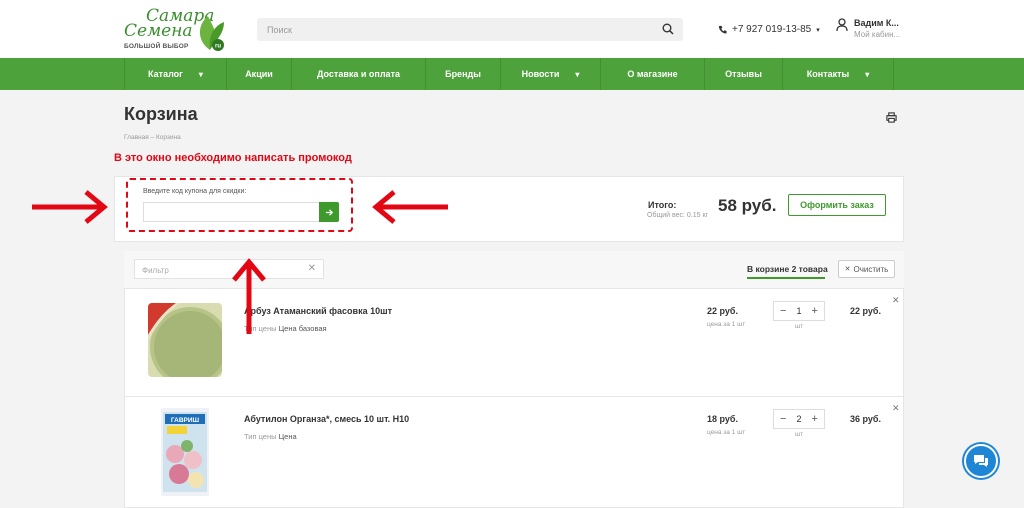 Image resolution: width=1024 pixels, height=508 pixels. What do you see at coordinates (722, 29) in the screenshot?
I see `phone-icon` at bounding box center [722, 29].